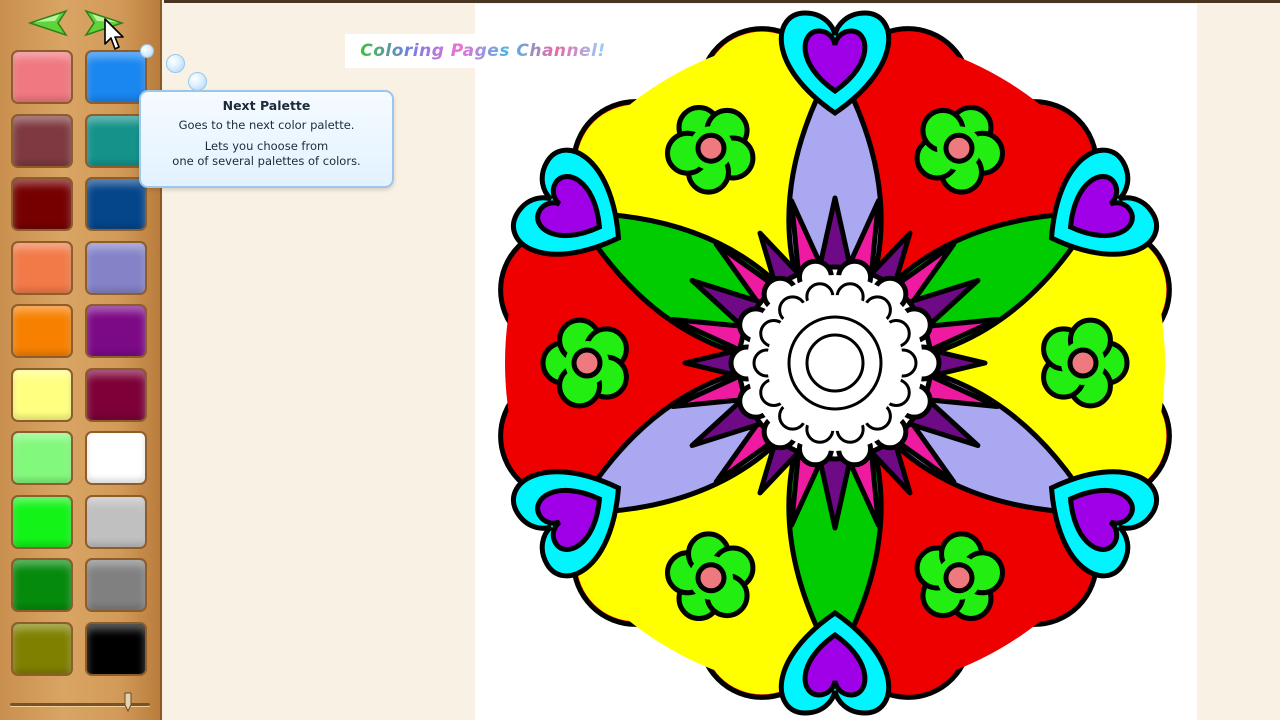 Image resolution: width=1280 pixels, height=720 pixels. Describe the element at coordinates (42, 204) in the screenshot. I see `swatch-dark-red` at that location.